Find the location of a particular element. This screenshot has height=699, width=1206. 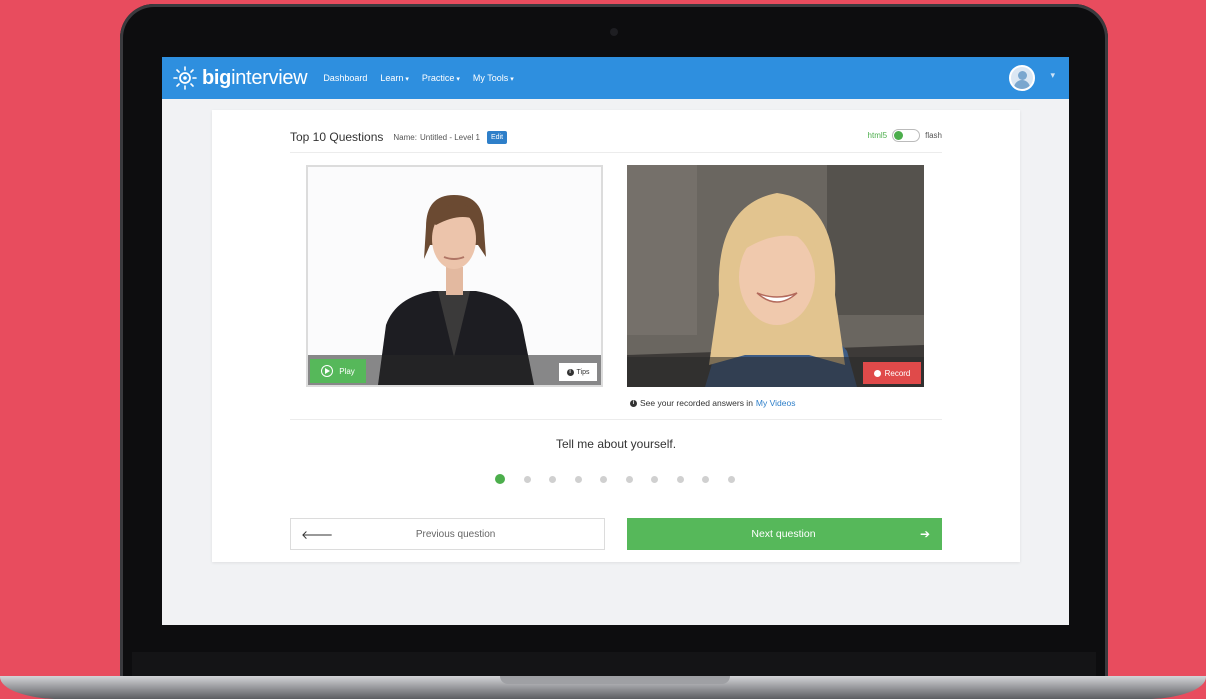

avatar-head is located at coordinates (1022, 75).